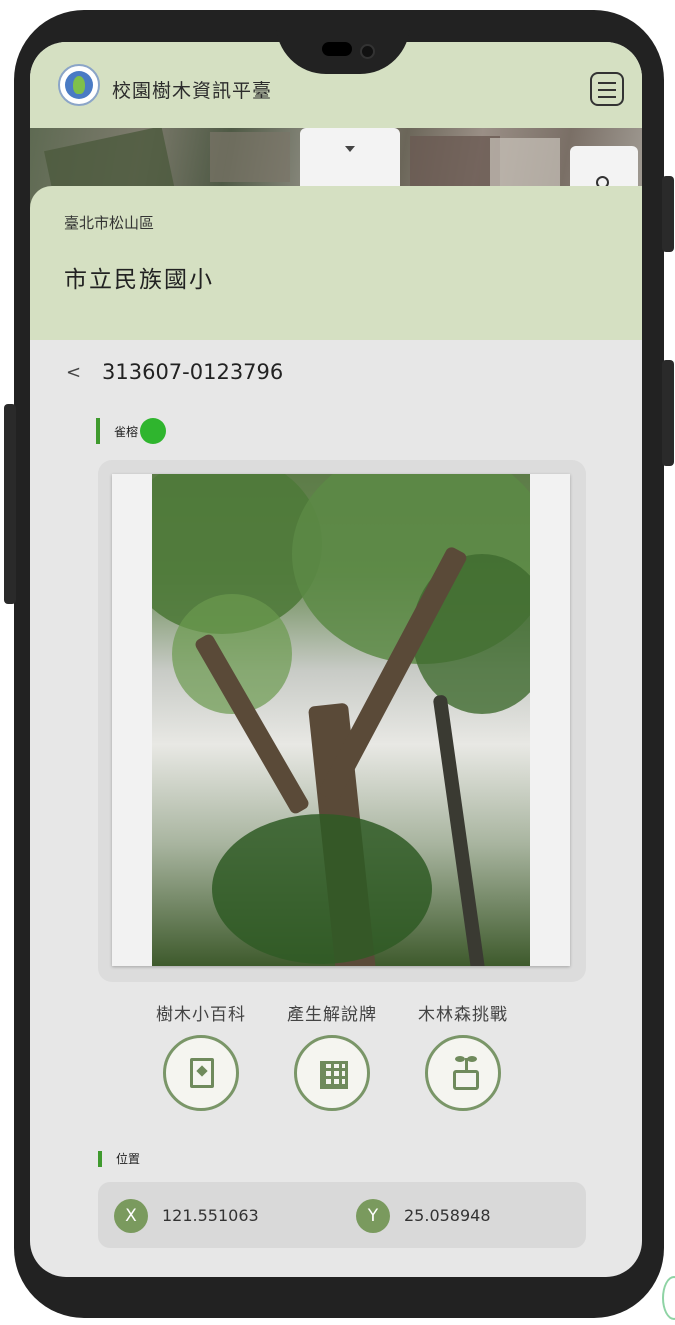  I want to click on tree-id-row: < 313607-0123796, so click(174, 372).